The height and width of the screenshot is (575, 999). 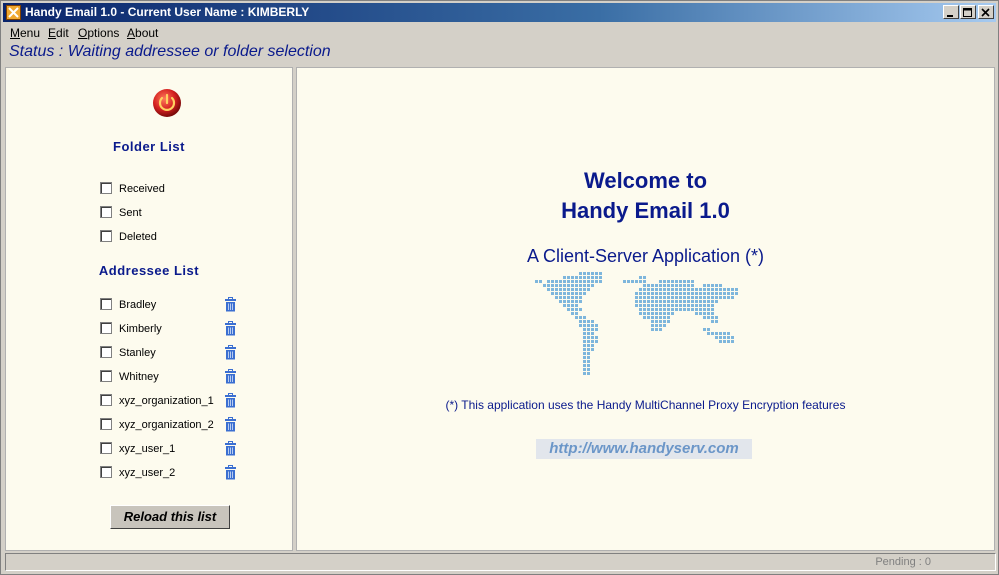 What do you see at coordinates (13, 12) in the screenshot?
I see `app-logo-icon` at bounding box center [13, 12].